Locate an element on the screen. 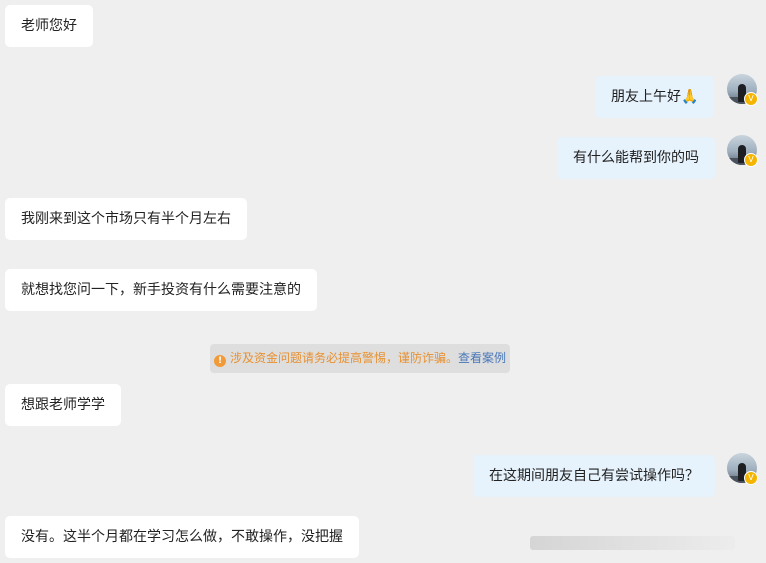 This screenshot has width=766, height=563. message-bubble-outgoing: 朋友上午好🙏 is located at coordinates (655, 97).